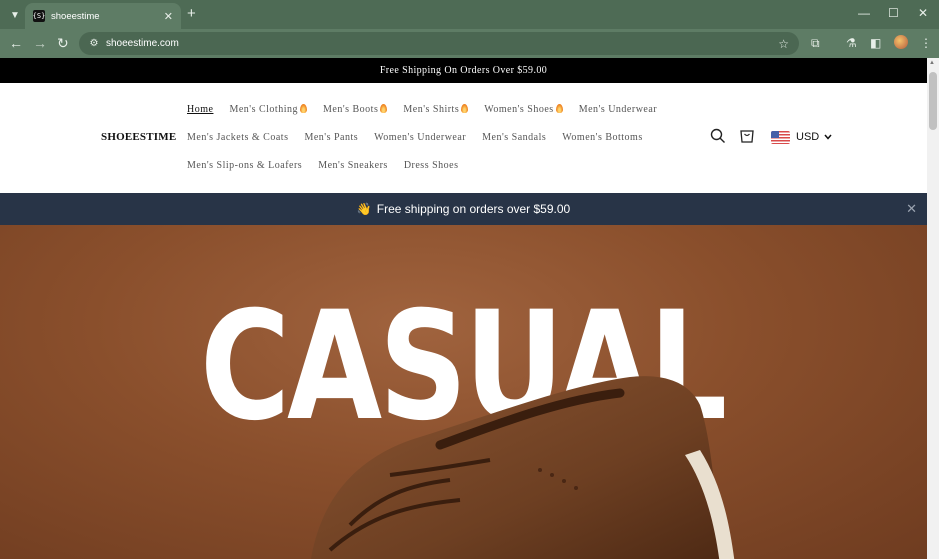  Describe the element at coordinates (463, 70) in the screenshot. I see `announcement-bar: Free Shipping On Orders Over $59.00` at that location.